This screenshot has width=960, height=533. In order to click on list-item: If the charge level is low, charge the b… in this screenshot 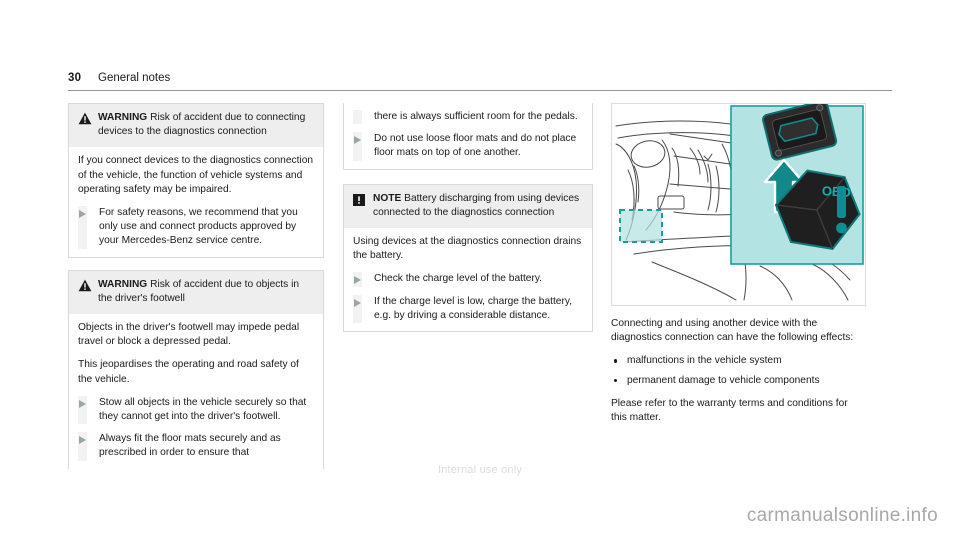, I will do `click(468, 309)`.